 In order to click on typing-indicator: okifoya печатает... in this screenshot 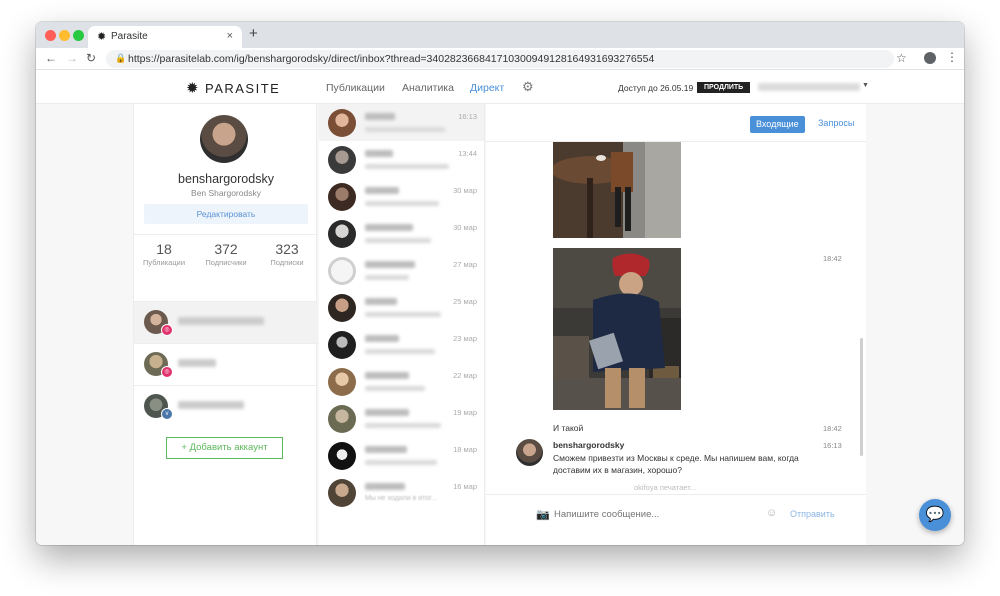, I will do `click(665, 487)`.